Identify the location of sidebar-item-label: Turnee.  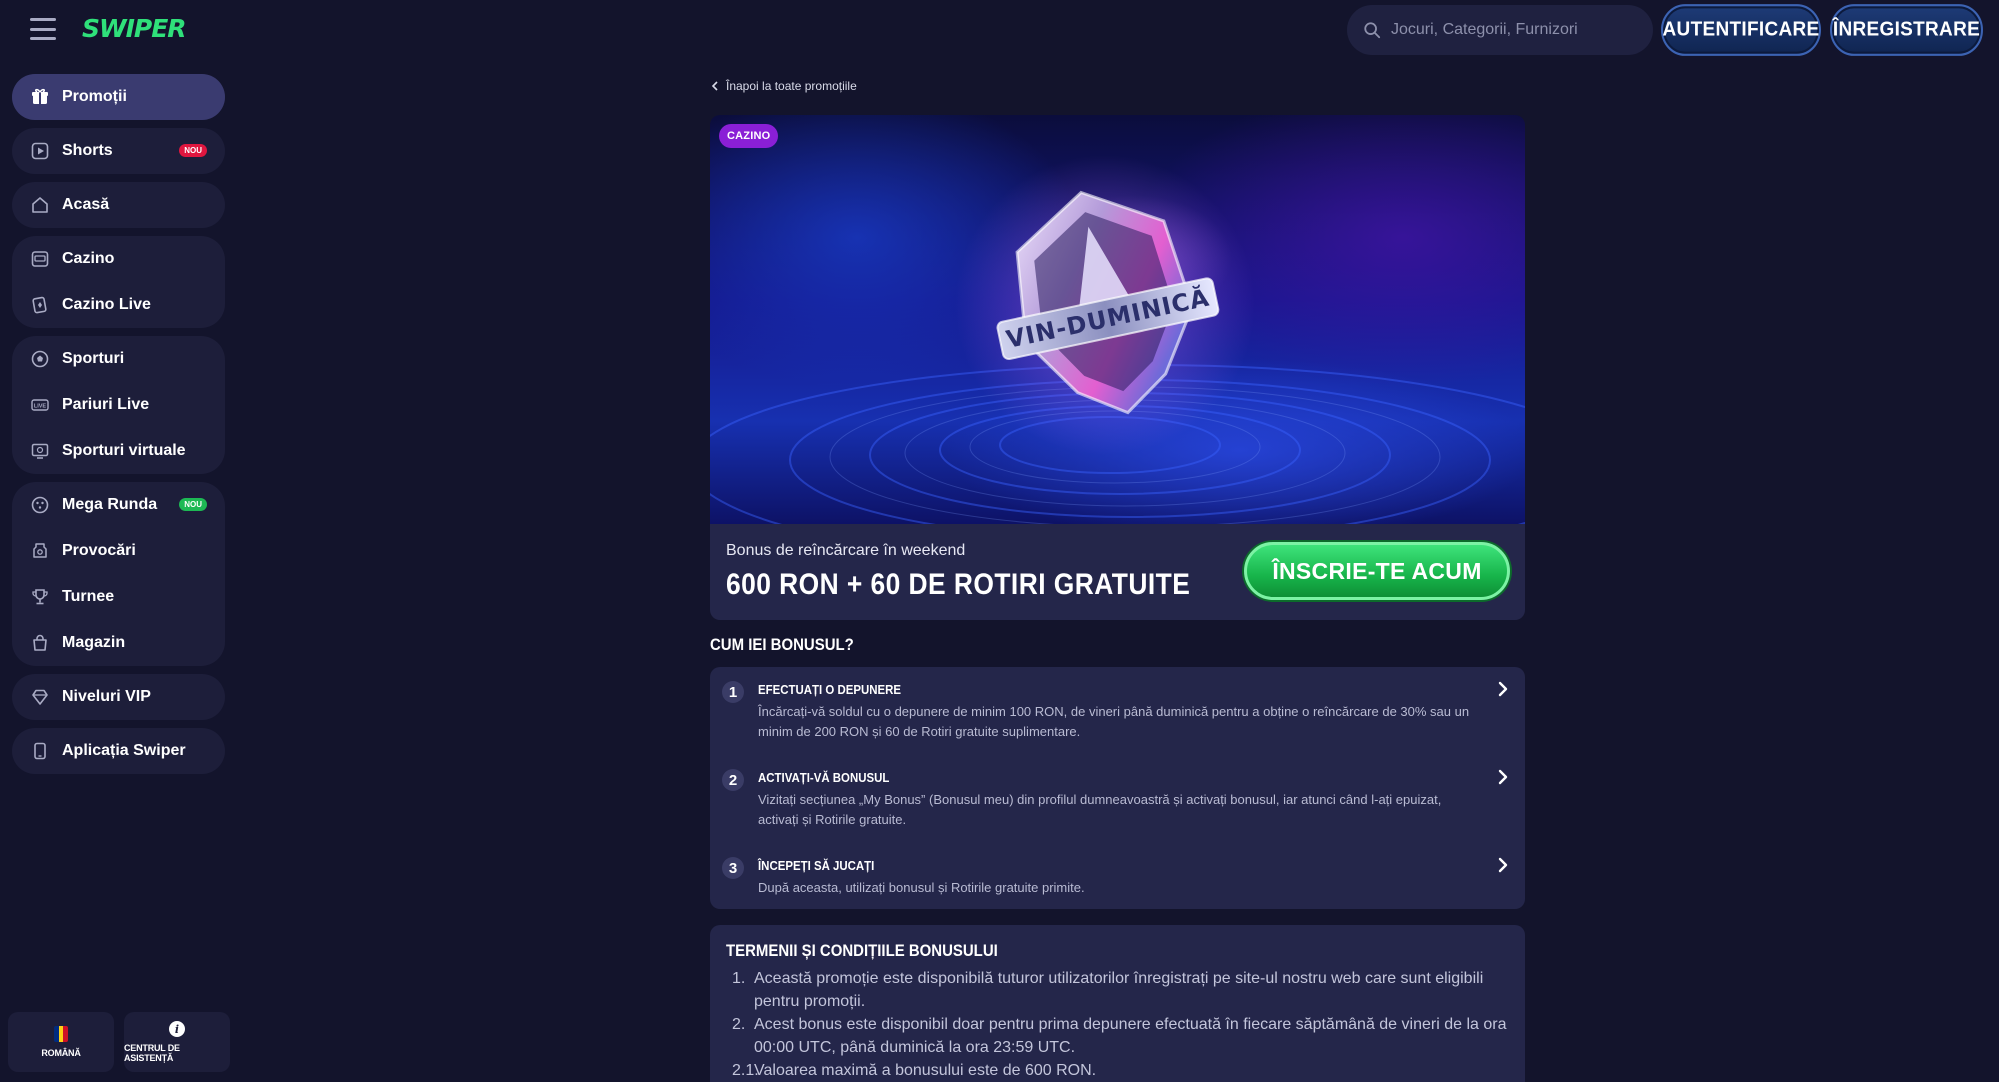
(88, 596).